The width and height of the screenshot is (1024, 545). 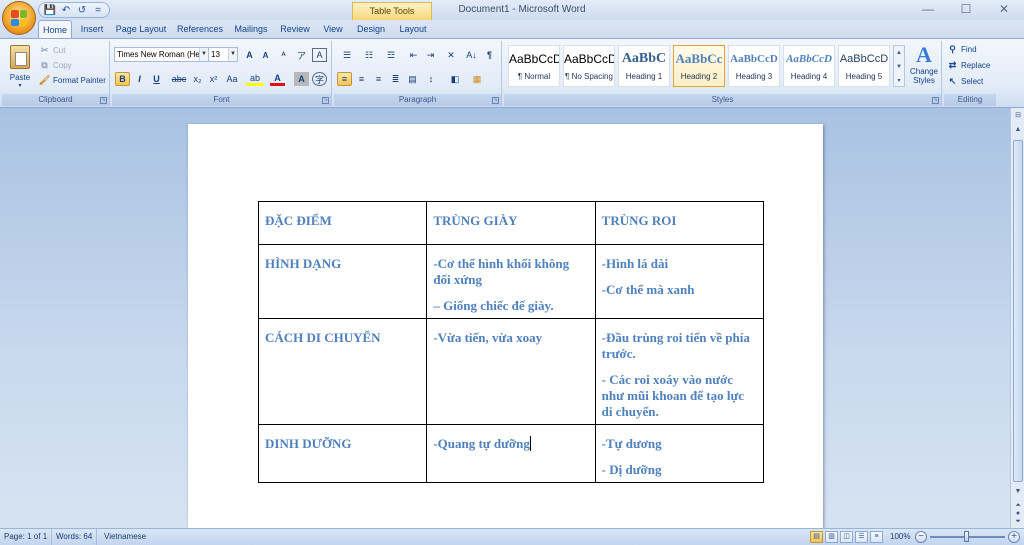 What do you see at coordinates (223, 54) in the screenshot?
I see `font-size-combo: 13 ▼` at bounding box center [223, 54].